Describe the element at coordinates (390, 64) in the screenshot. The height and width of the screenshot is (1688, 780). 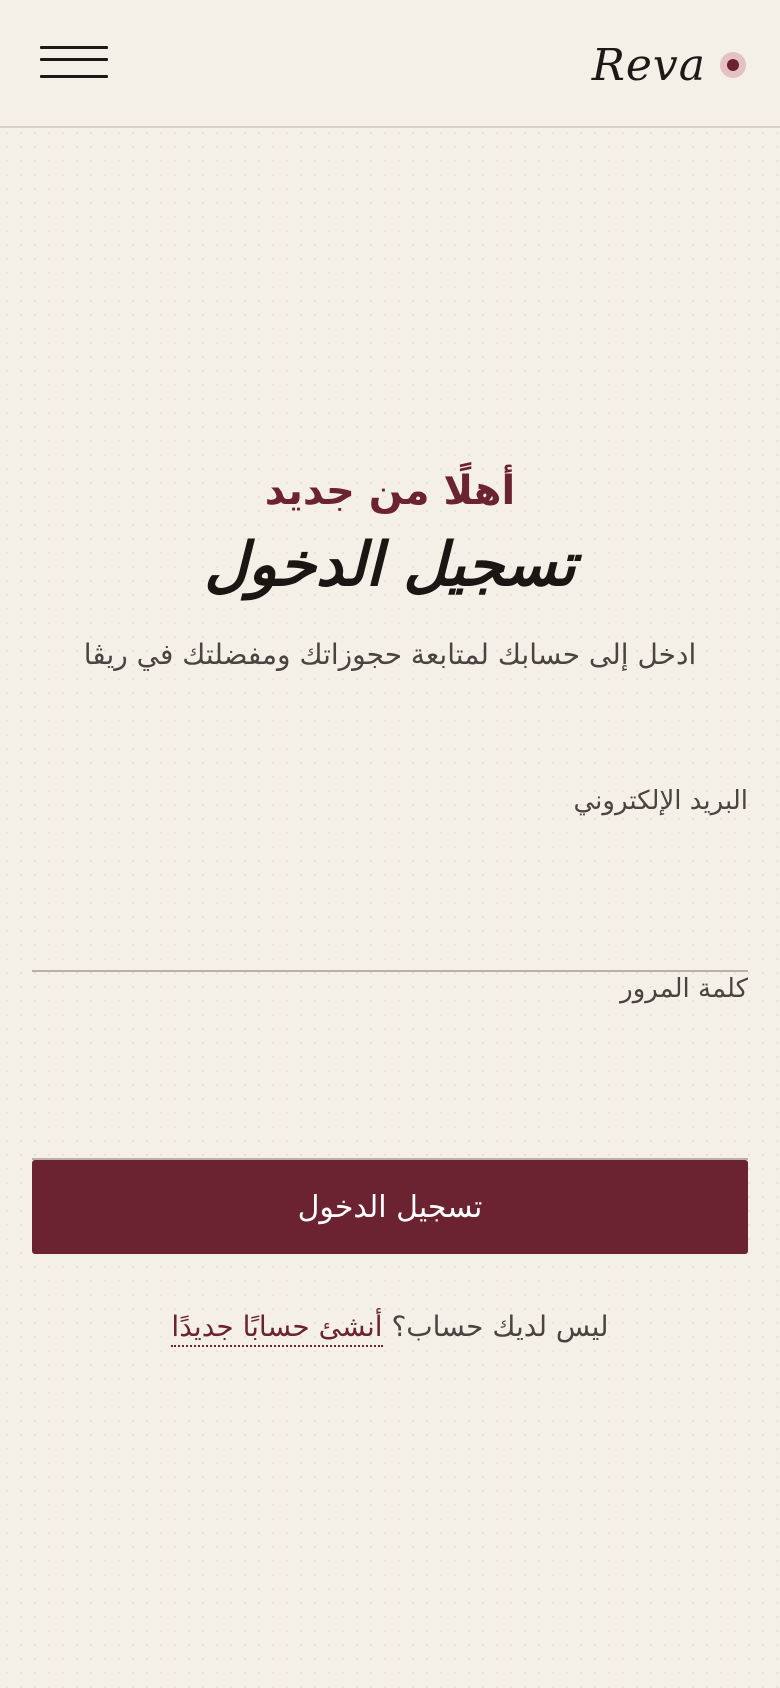
I see `app-header: Reva` at that location.